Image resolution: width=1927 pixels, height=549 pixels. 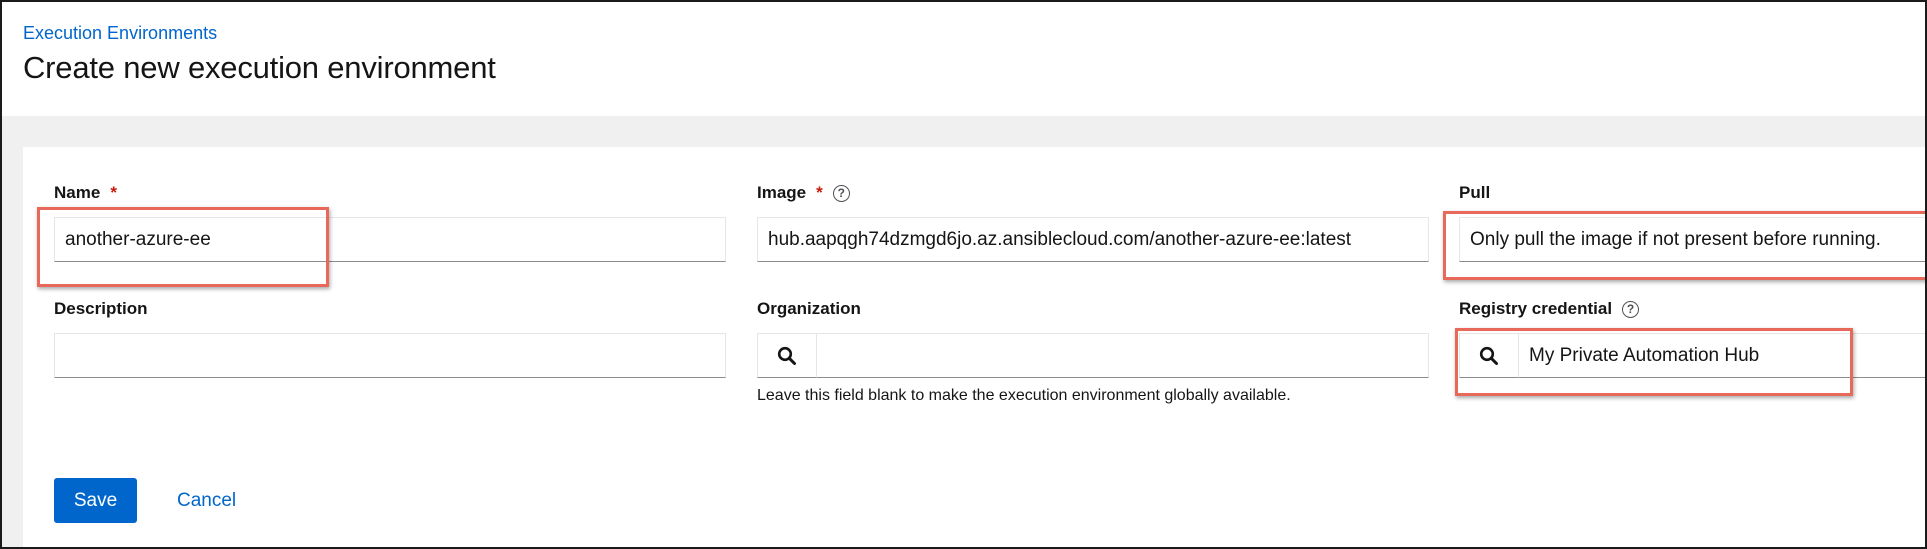 I want to click on save-button: Save, so click(x=95, y=500).